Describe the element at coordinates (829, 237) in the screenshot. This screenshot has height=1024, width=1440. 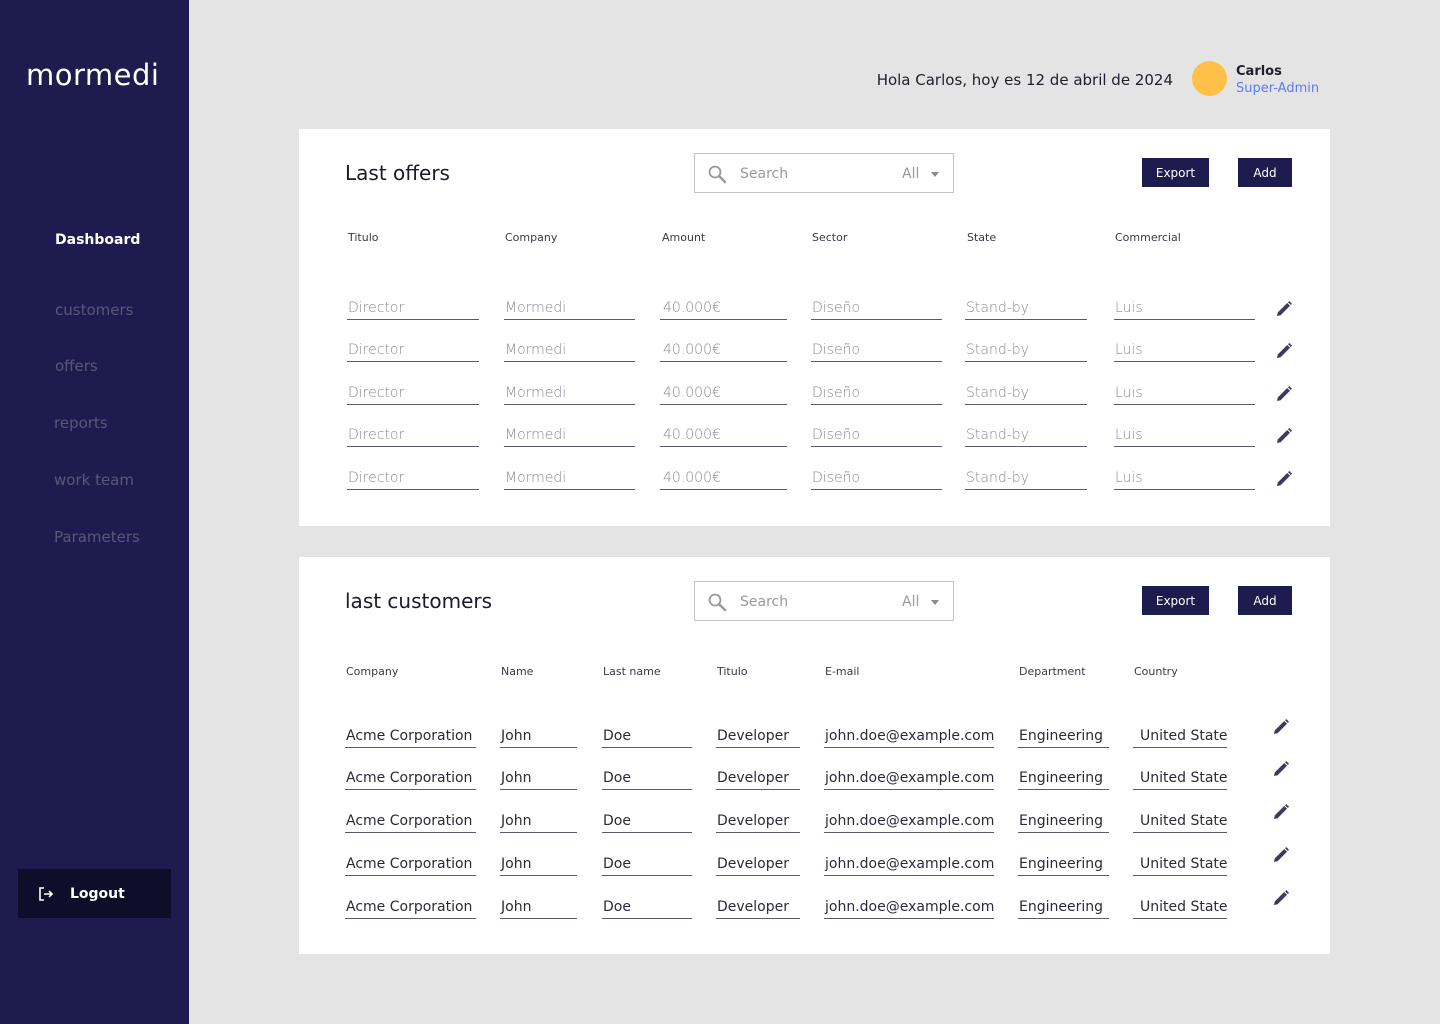
I see `column-header-sector: Sector` at that location.